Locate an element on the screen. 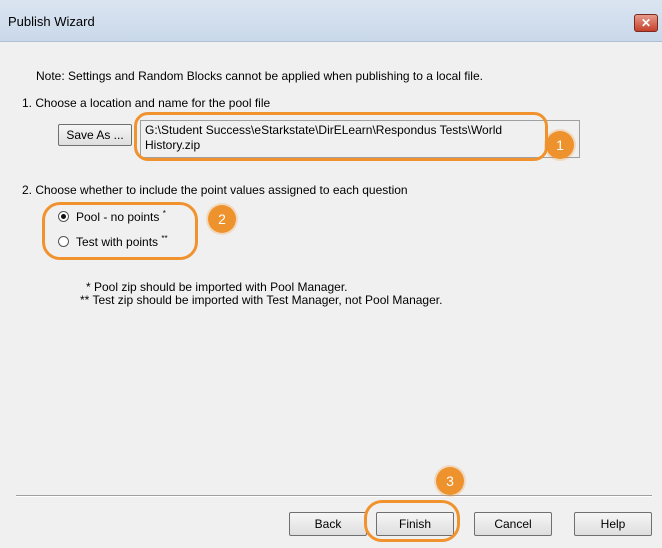 Image resolution: width=662 pixels, height=548 pixels. help-button: Help is located at coordinates (613, 524).